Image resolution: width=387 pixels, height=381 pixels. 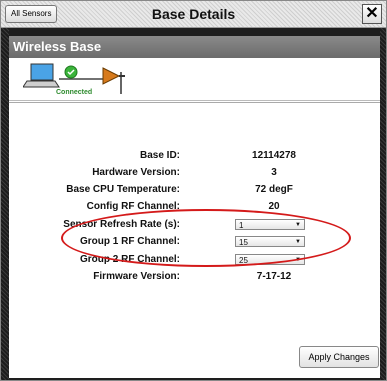 What do you see at coordinates (194, 227) in the screenshot?
I see `refresh-row: Sensor Refresh Rate (s): 1 ▼` at bounding box center [194, 227].